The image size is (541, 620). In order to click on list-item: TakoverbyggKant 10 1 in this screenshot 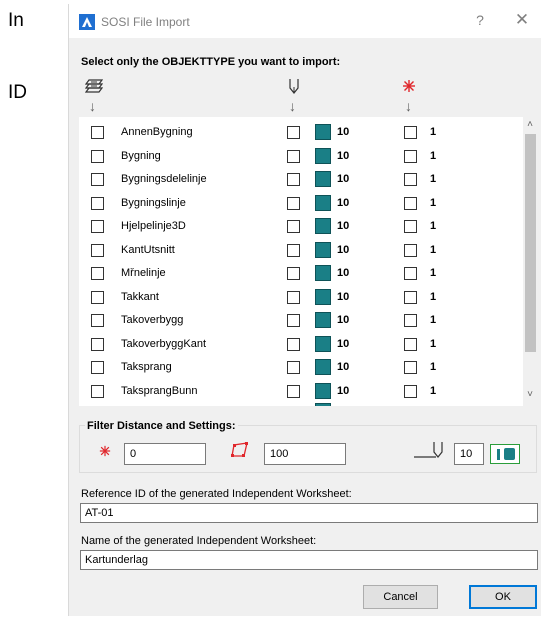, I will do `click(301, 345)`.